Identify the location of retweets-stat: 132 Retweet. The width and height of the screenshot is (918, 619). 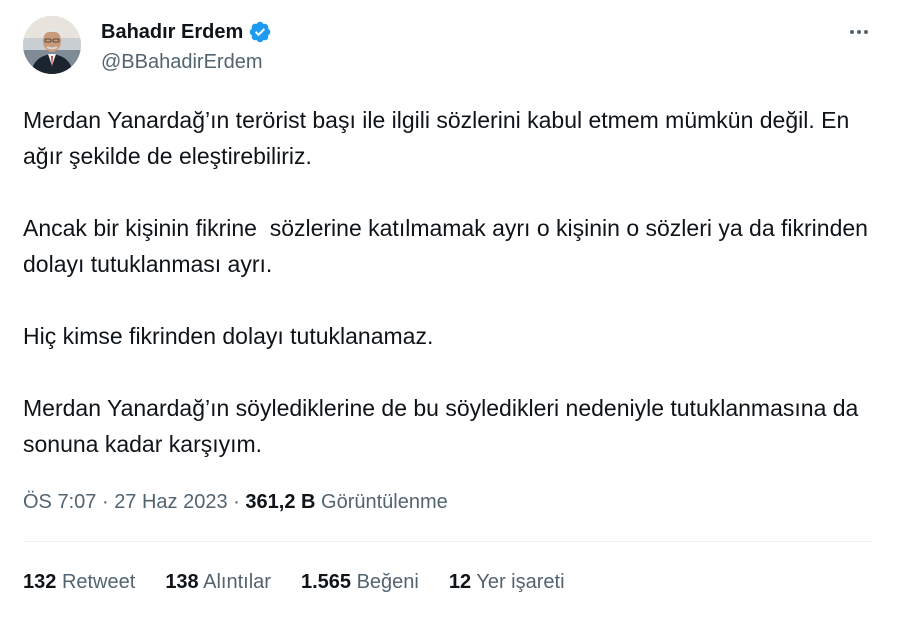
(79, 582).